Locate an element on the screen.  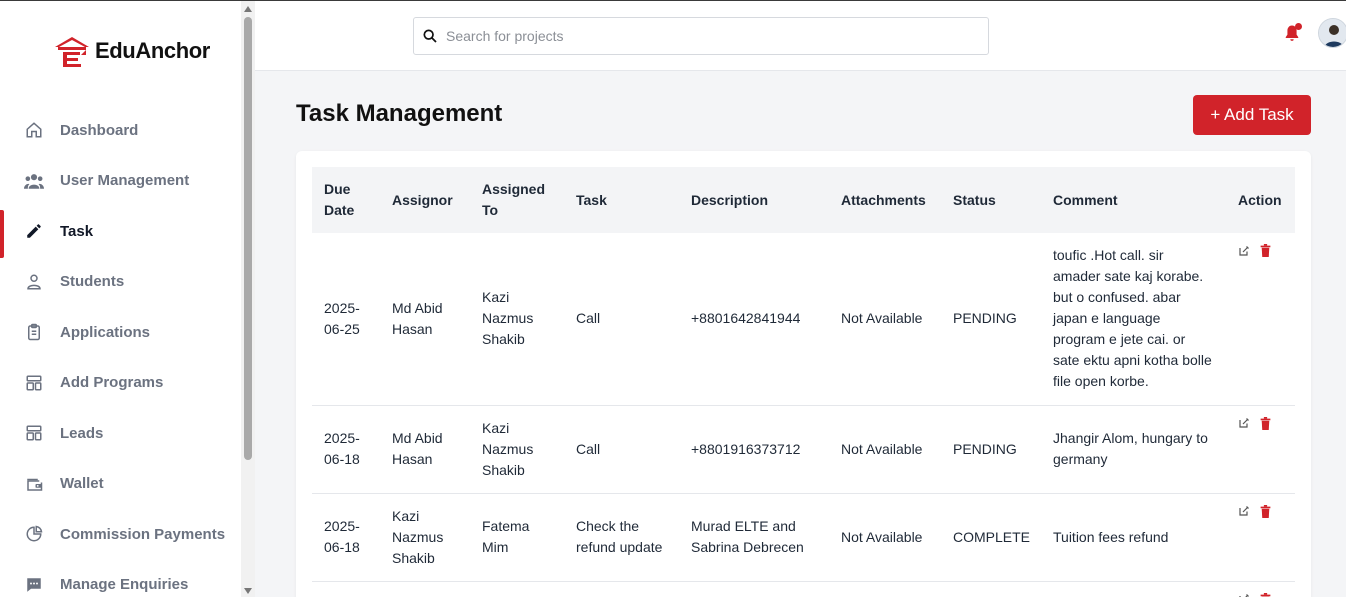
sidebar-item-label: Applications is located at coordinates (105, 332).